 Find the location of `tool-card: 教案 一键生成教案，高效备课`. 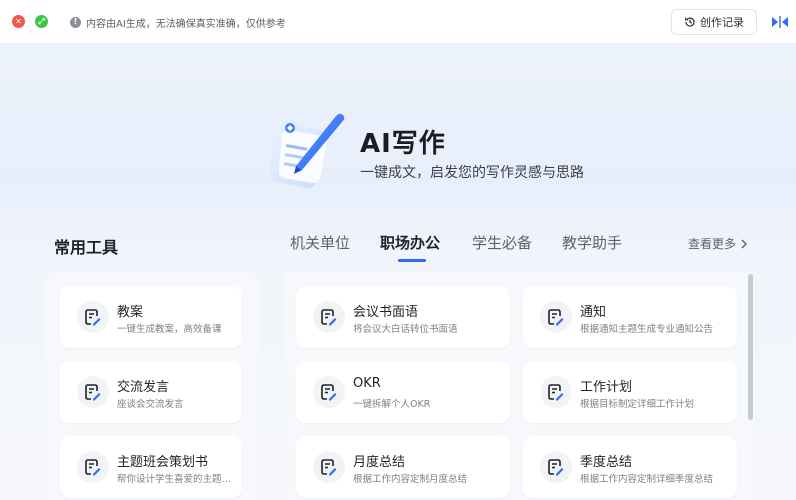

tool-card: 教案 一键生成教案，高效备课 is located at coordinates (151, 317).